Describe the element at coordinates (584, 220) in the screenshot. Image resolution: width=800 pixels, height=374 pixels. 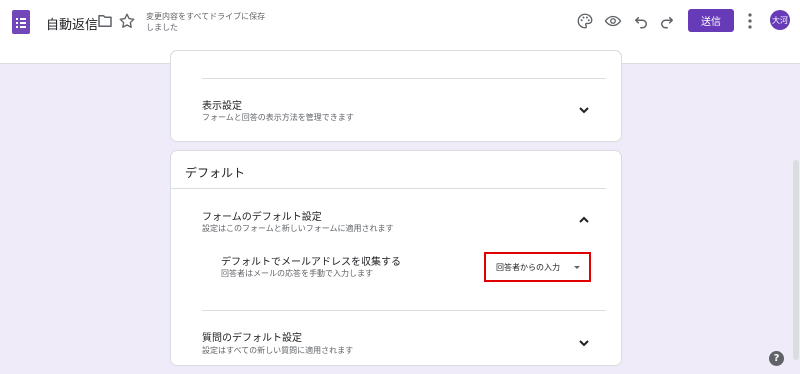
I see `chevron-up-icon` at that location.